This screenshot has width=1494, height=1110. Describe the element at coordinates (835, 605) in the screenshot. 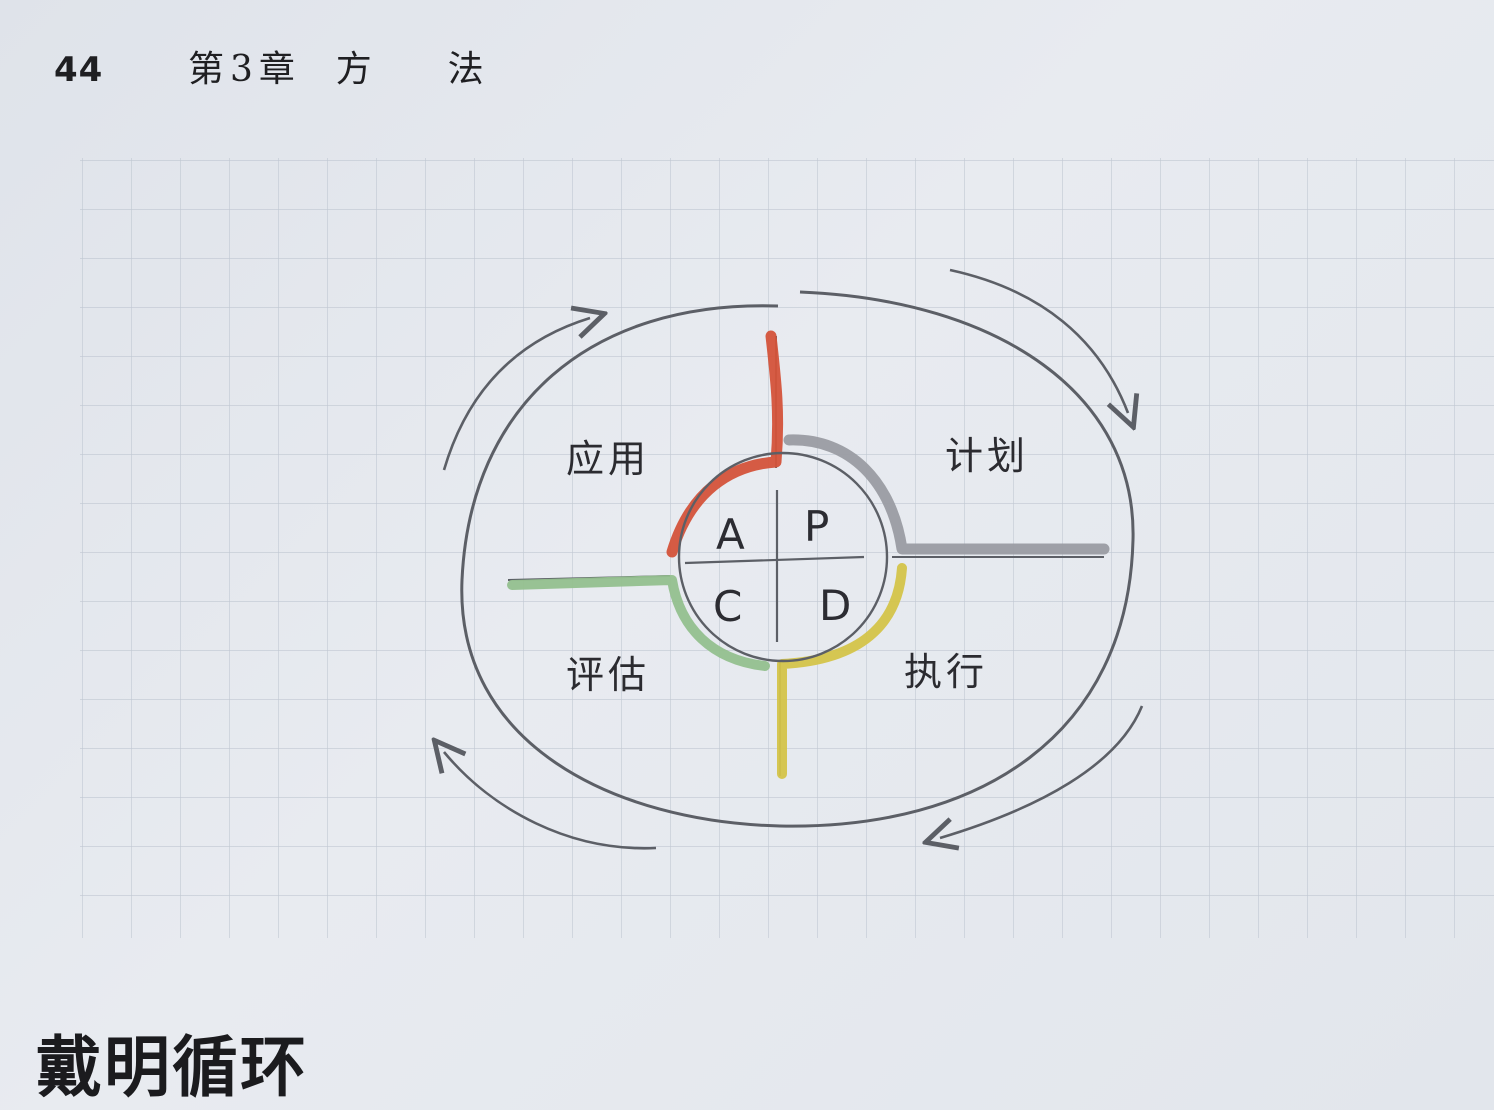

I see `letter-d: D` at that location.